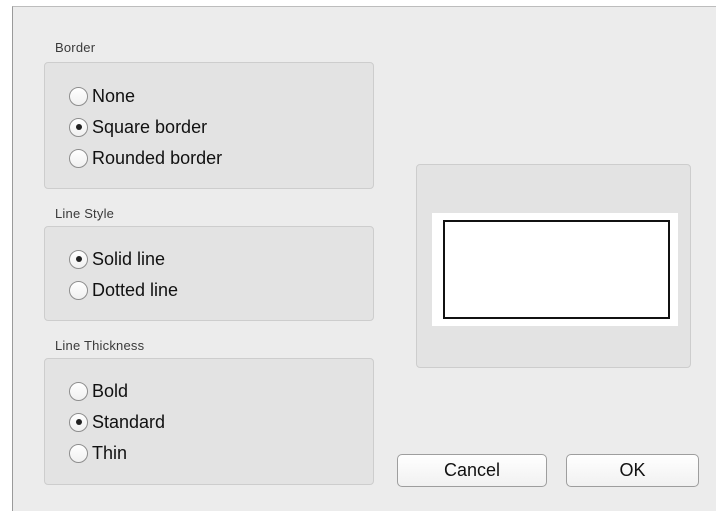  What do you see at coordinates (135, 290) in the screenshot?
I see `radio-label: Dotted line` at bounding box center [135, 290].